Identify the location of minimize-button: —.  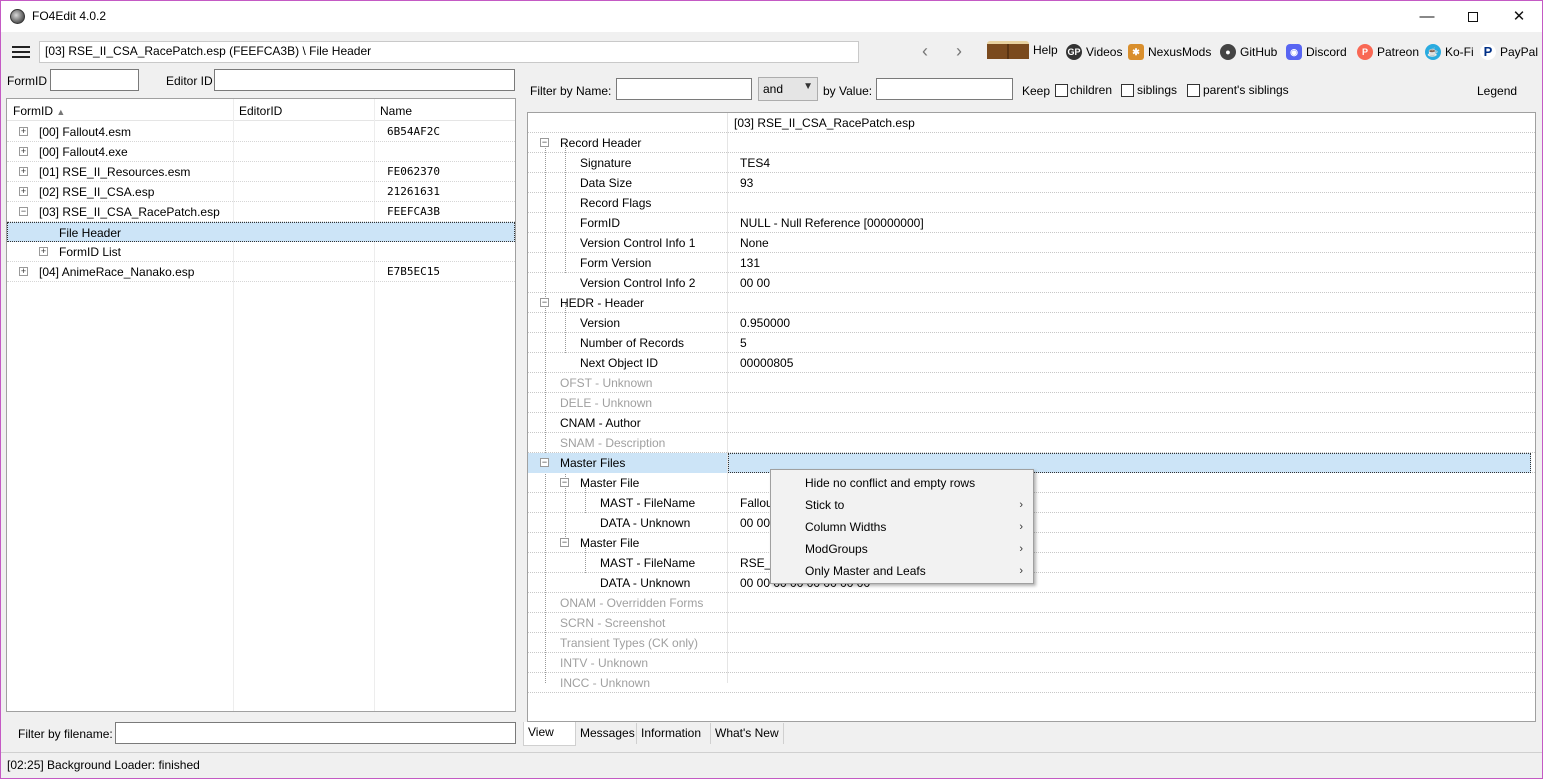
(1427, 16).